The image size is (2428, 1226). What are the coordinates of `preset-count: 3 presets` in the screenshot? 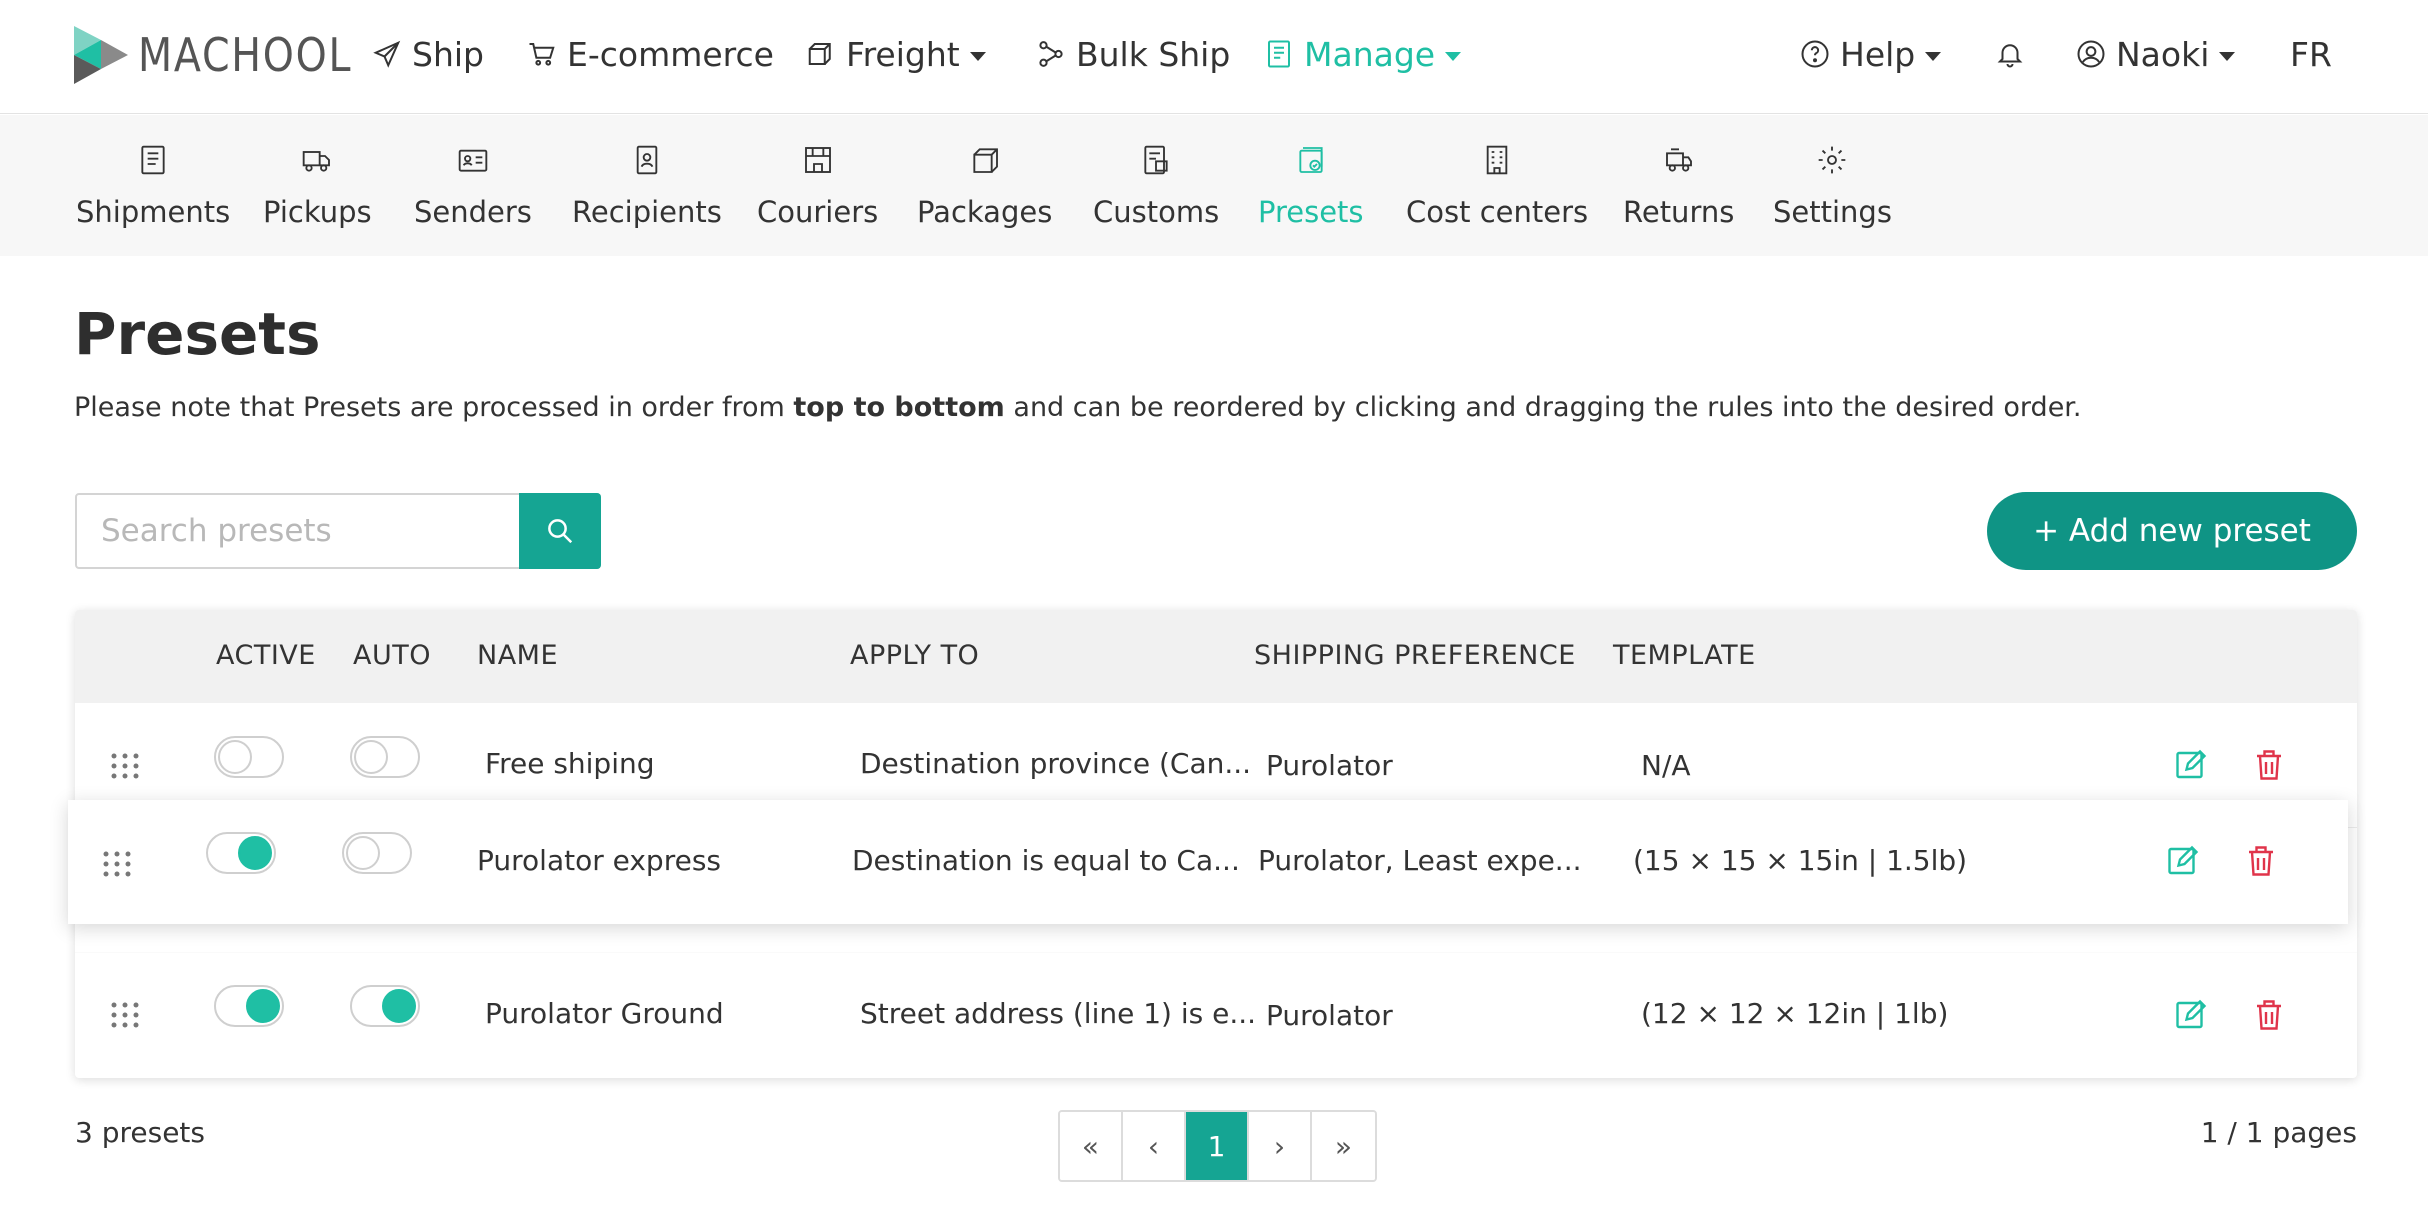 It's located at (140, 1132).